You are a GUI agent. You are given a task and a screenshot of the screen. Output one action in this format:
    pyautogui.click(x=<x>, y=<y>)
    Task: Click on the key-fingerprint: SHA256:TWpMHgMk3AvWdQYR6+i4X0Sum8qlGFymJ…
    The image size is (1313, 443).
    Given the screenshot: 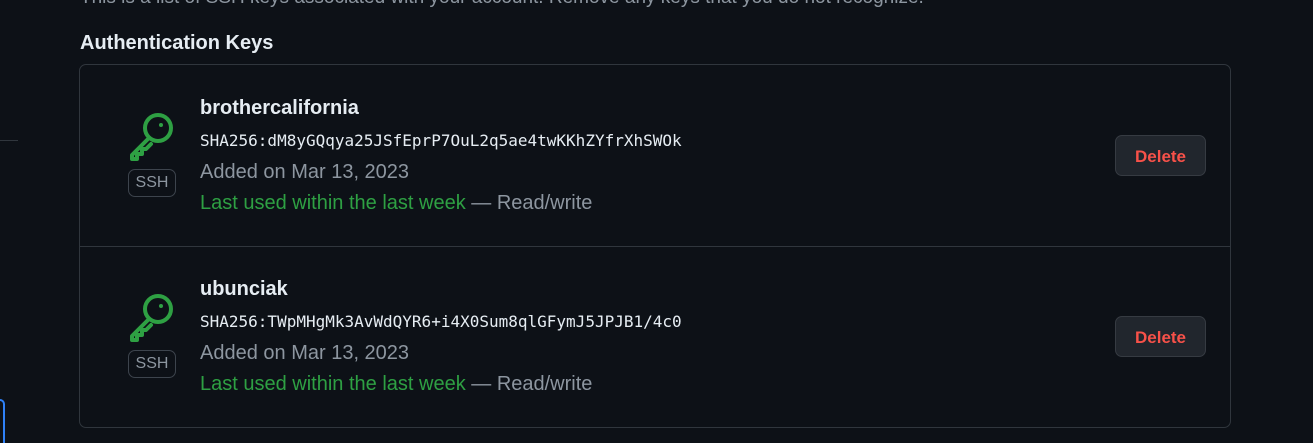 What is the action you would take?
    pyautogui.click(x=441, y=321)
    